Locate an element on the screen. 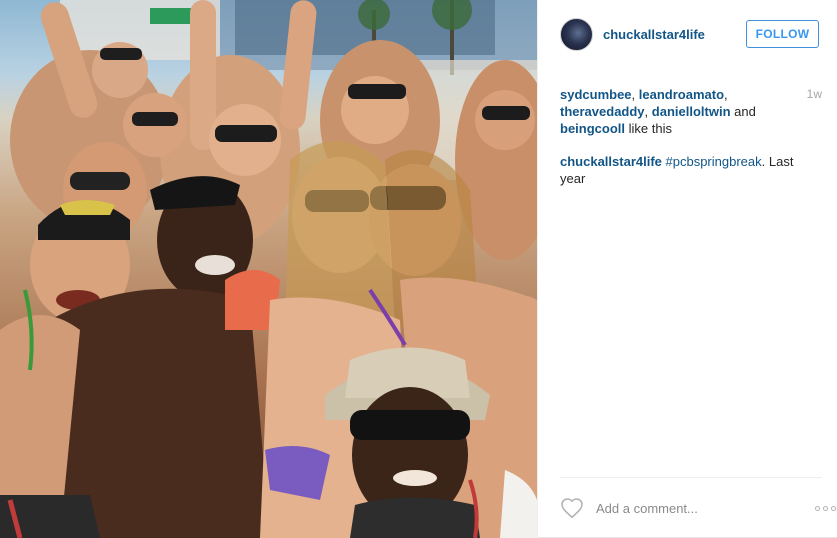 Image resolution: width=837 pixels, height=538 pixels. likes-conjunction: and is located at coordinates (743, 111).